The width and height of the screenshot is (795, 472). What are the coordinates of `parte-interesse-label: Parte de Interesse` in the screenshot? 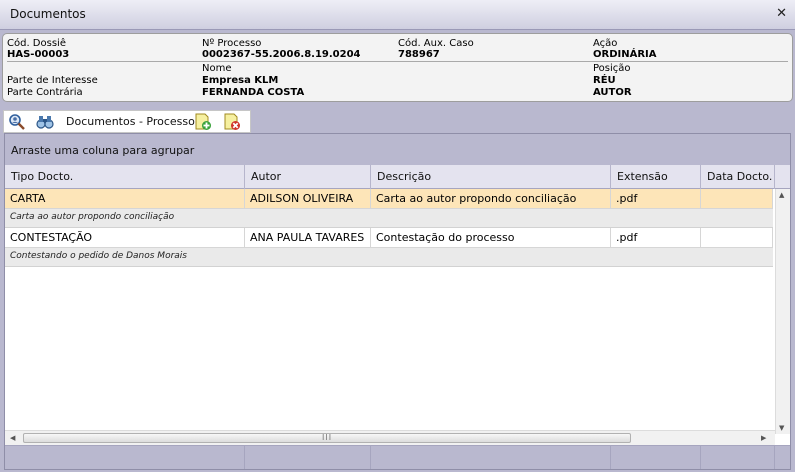 It's located at (52, 80).